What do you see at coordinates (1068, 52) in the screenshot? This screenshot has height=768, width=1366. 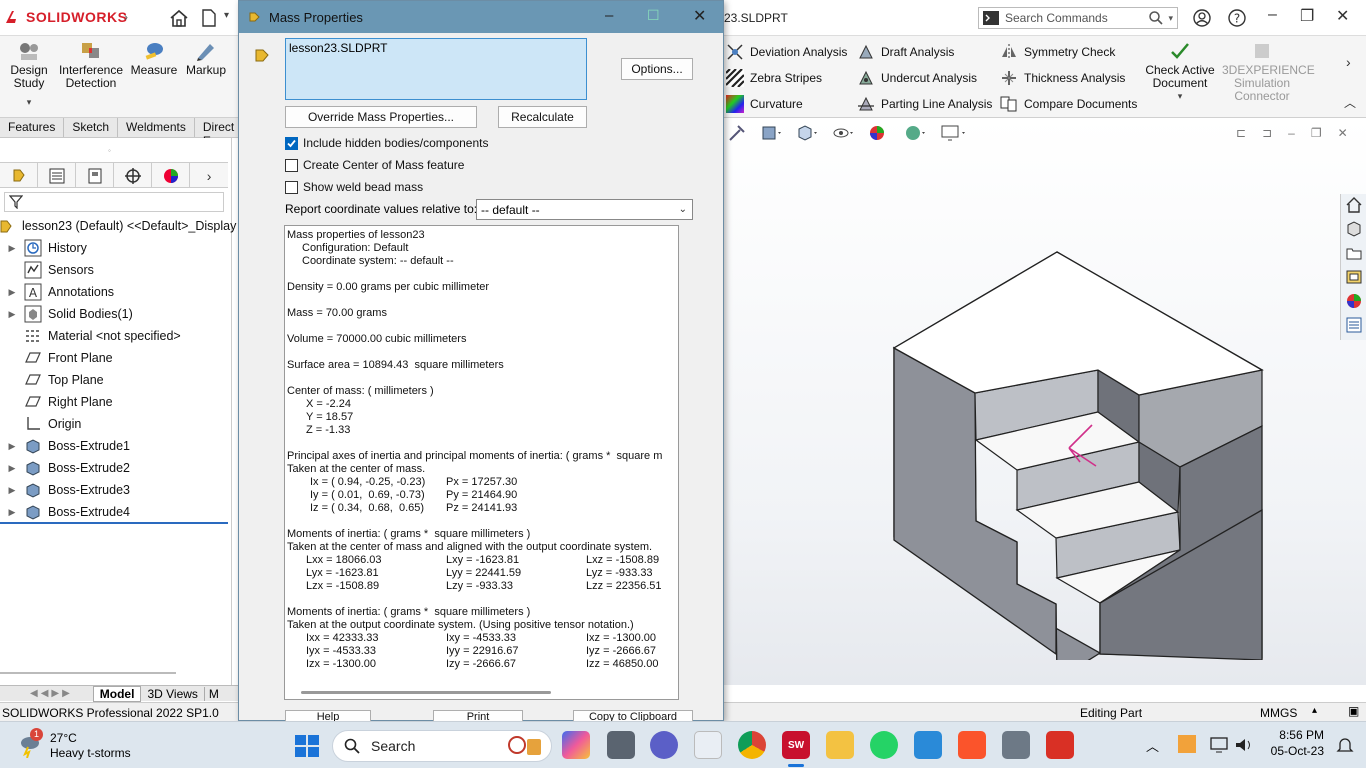 I see `symmetry-check-button: Symmetry Check` at bounding box center [1068, 52].